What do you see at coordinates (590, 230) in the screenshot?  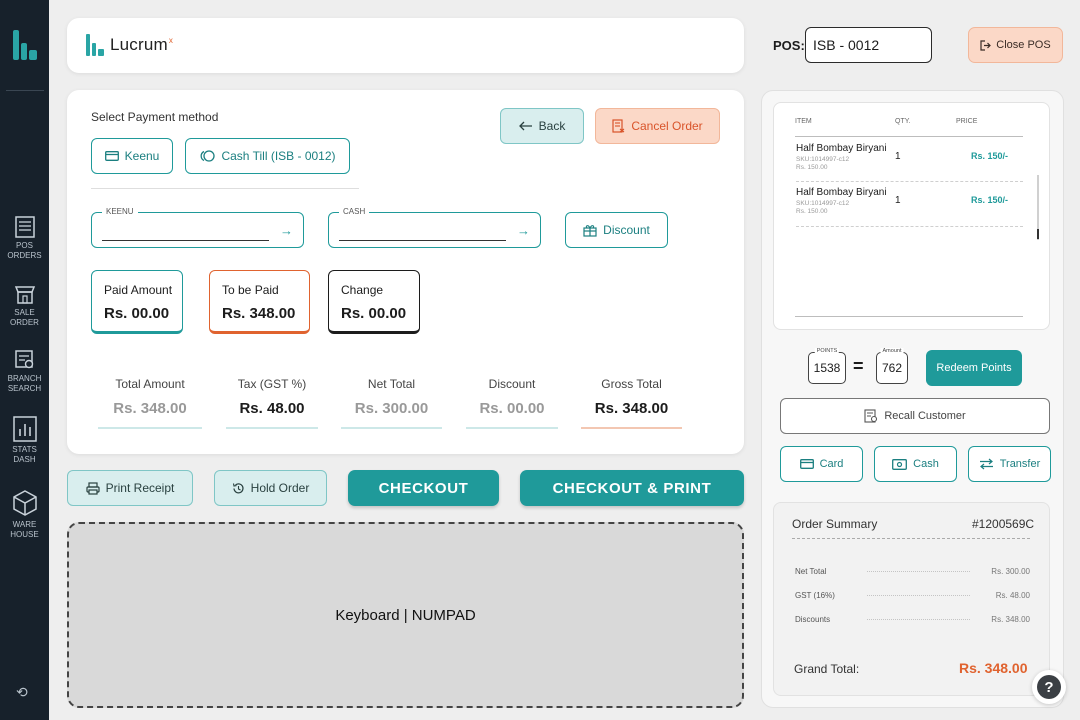 I see `gift-icon` at bounding box center [590, 230].